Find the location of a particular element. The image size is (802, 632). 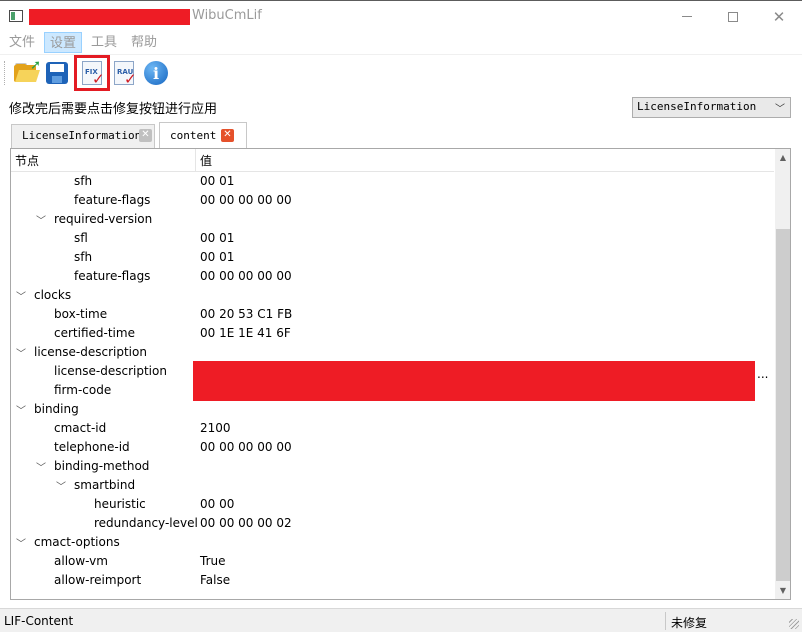

node-name: firm-code is located at coordinates (83, 390).